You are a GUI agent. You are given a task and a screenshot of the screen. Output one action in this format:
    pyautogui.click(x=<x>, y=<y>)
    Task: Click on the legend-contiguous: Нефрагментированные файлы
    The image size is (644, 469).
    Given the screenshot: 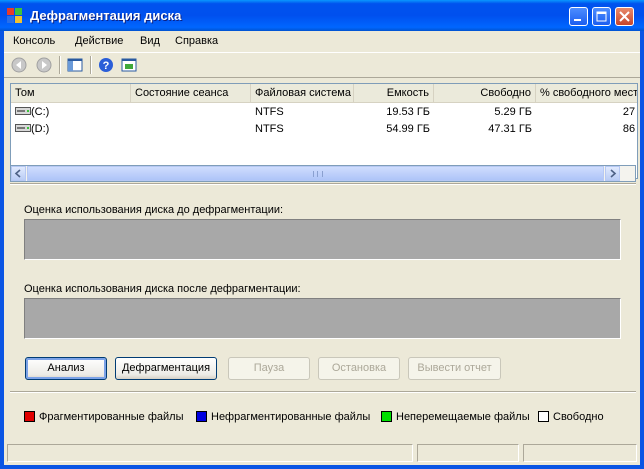 What is the action you would take?
    pyautogui.click(x=283, y=417)
    